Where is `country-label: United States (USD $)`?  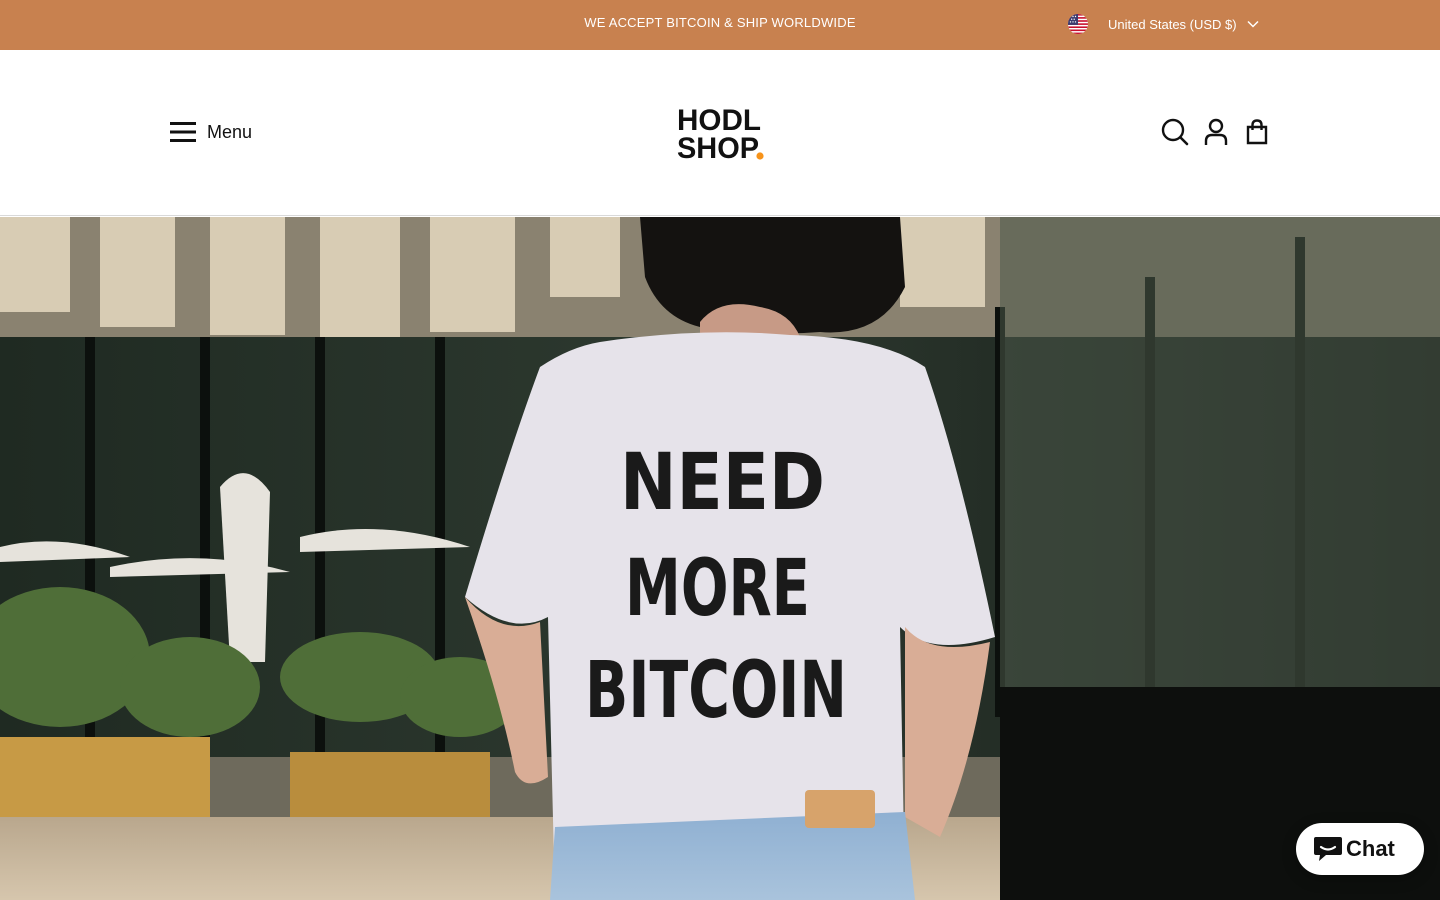 country-label: United States (USD $) is located at coordinates (1172, 24).